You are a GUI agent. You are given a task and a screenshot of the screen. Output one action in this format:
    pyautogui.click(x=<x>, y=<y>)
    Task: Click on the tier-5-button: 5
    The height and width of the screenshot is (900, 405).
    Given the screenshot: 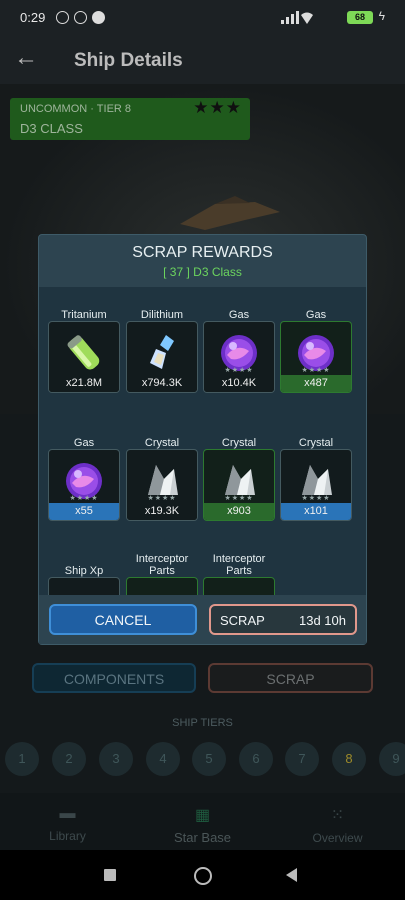 What is the action you would take?
    pyautogui.click(x=209, y=759)
    